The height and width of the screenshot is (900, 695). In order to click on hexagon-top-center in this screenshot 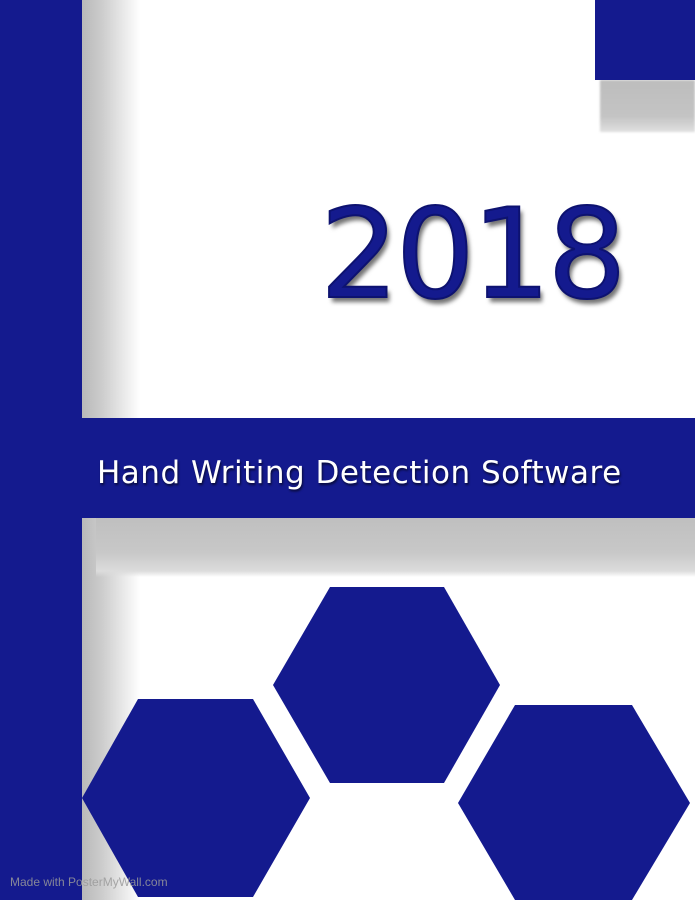, I will do `click(386, 685)`.